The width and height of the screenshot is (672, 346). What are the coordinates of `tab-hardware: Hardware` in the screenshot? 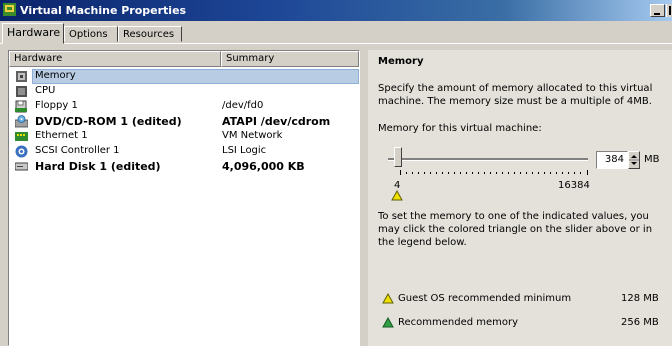 It's located at (33, 33).